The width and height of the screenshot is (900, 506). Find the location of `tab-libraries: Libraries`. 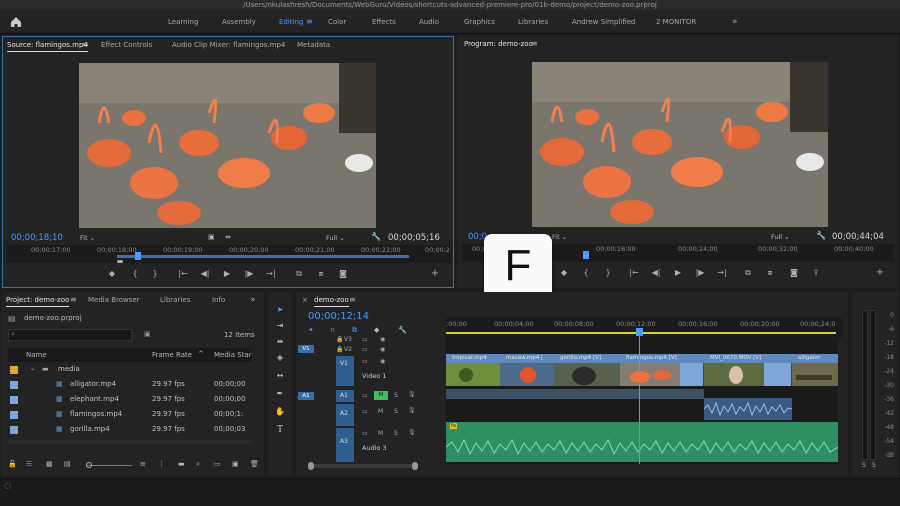

tab-libraries: Libraries is located at coordinates (175, 300).